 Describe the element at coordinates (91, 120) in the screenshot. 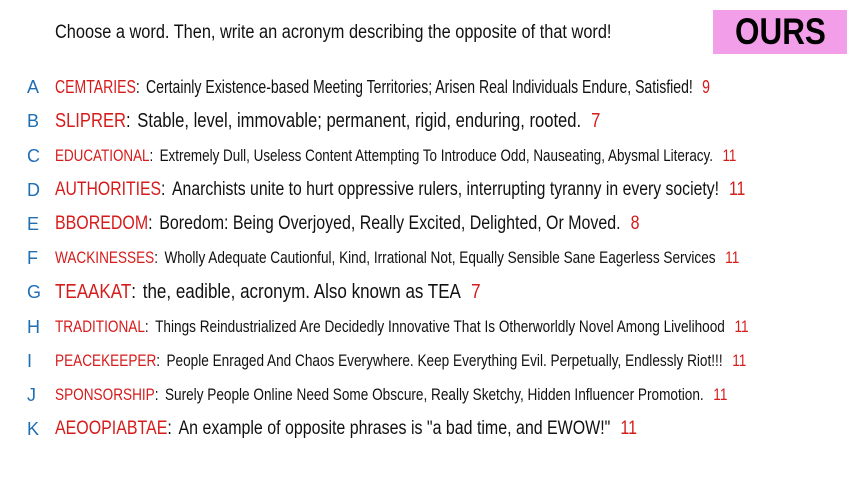

I see `entry-word: SLIPRER` at that location.